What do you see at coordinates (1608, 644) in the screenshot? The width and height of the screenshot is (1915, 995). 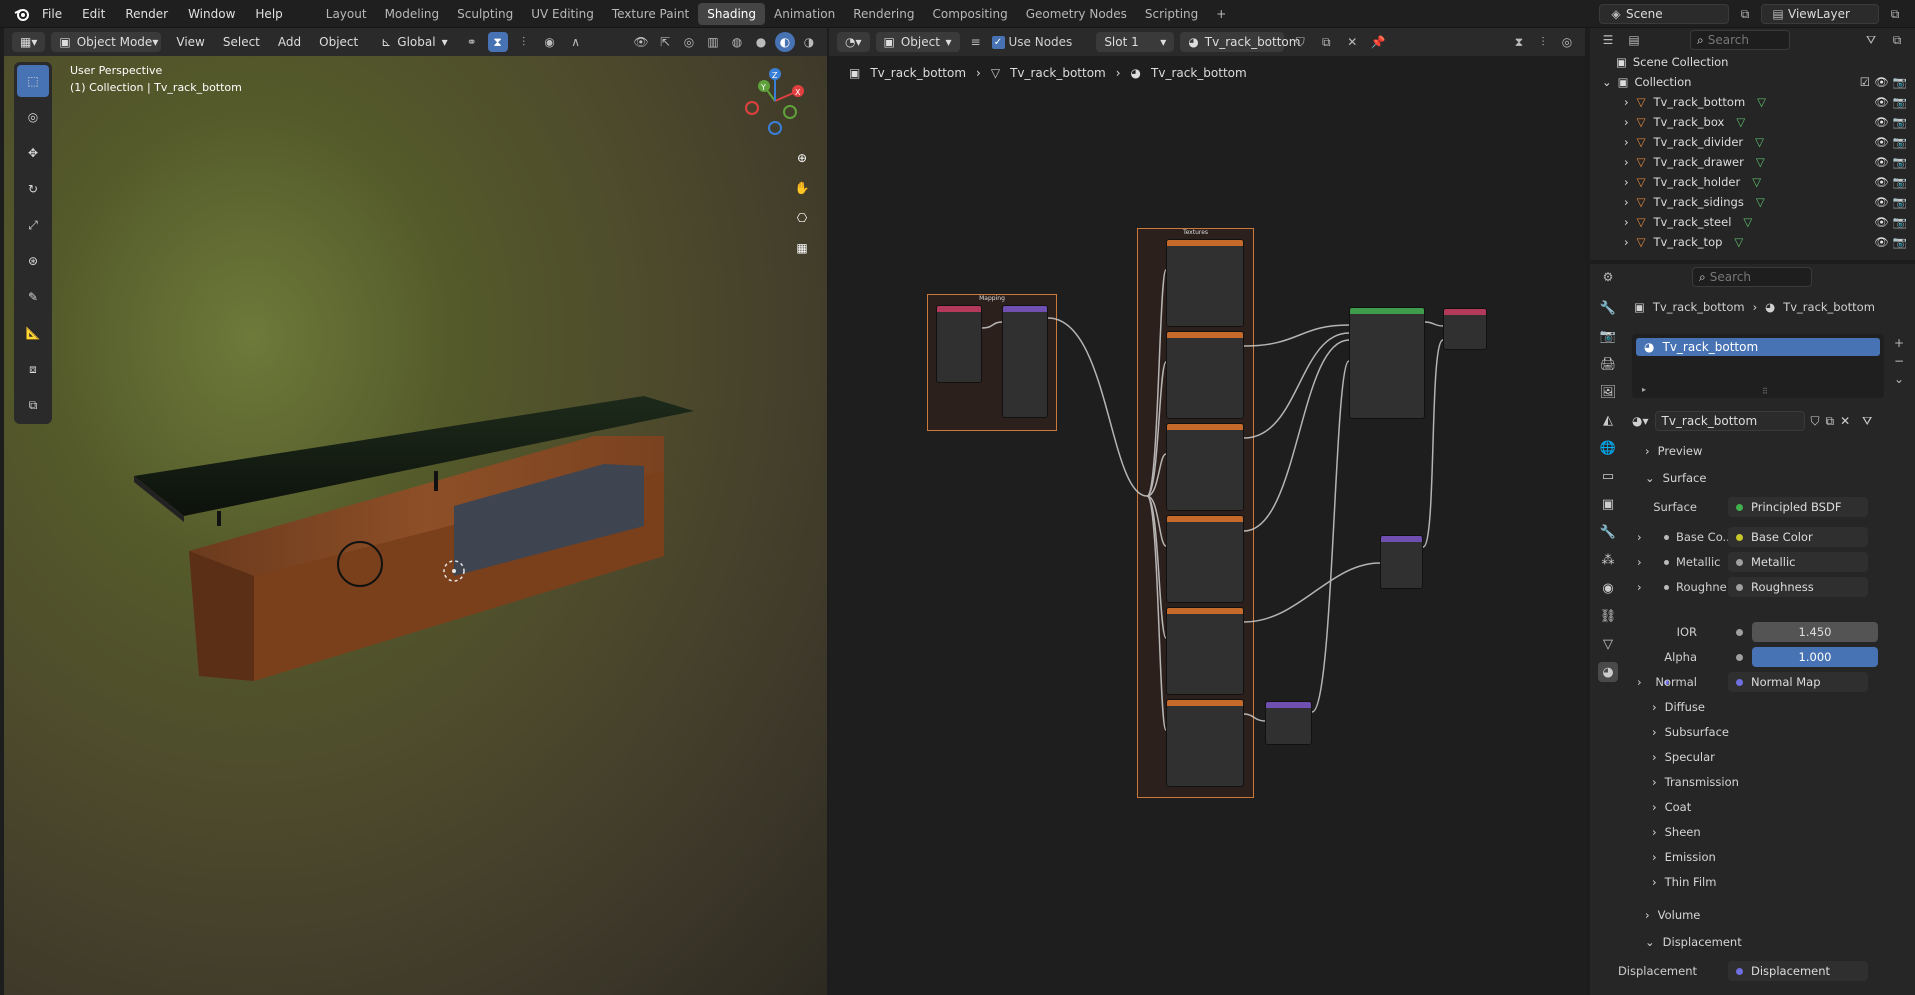 I see `data-tab-icon: ▽` at bounding box center [1608, 644].